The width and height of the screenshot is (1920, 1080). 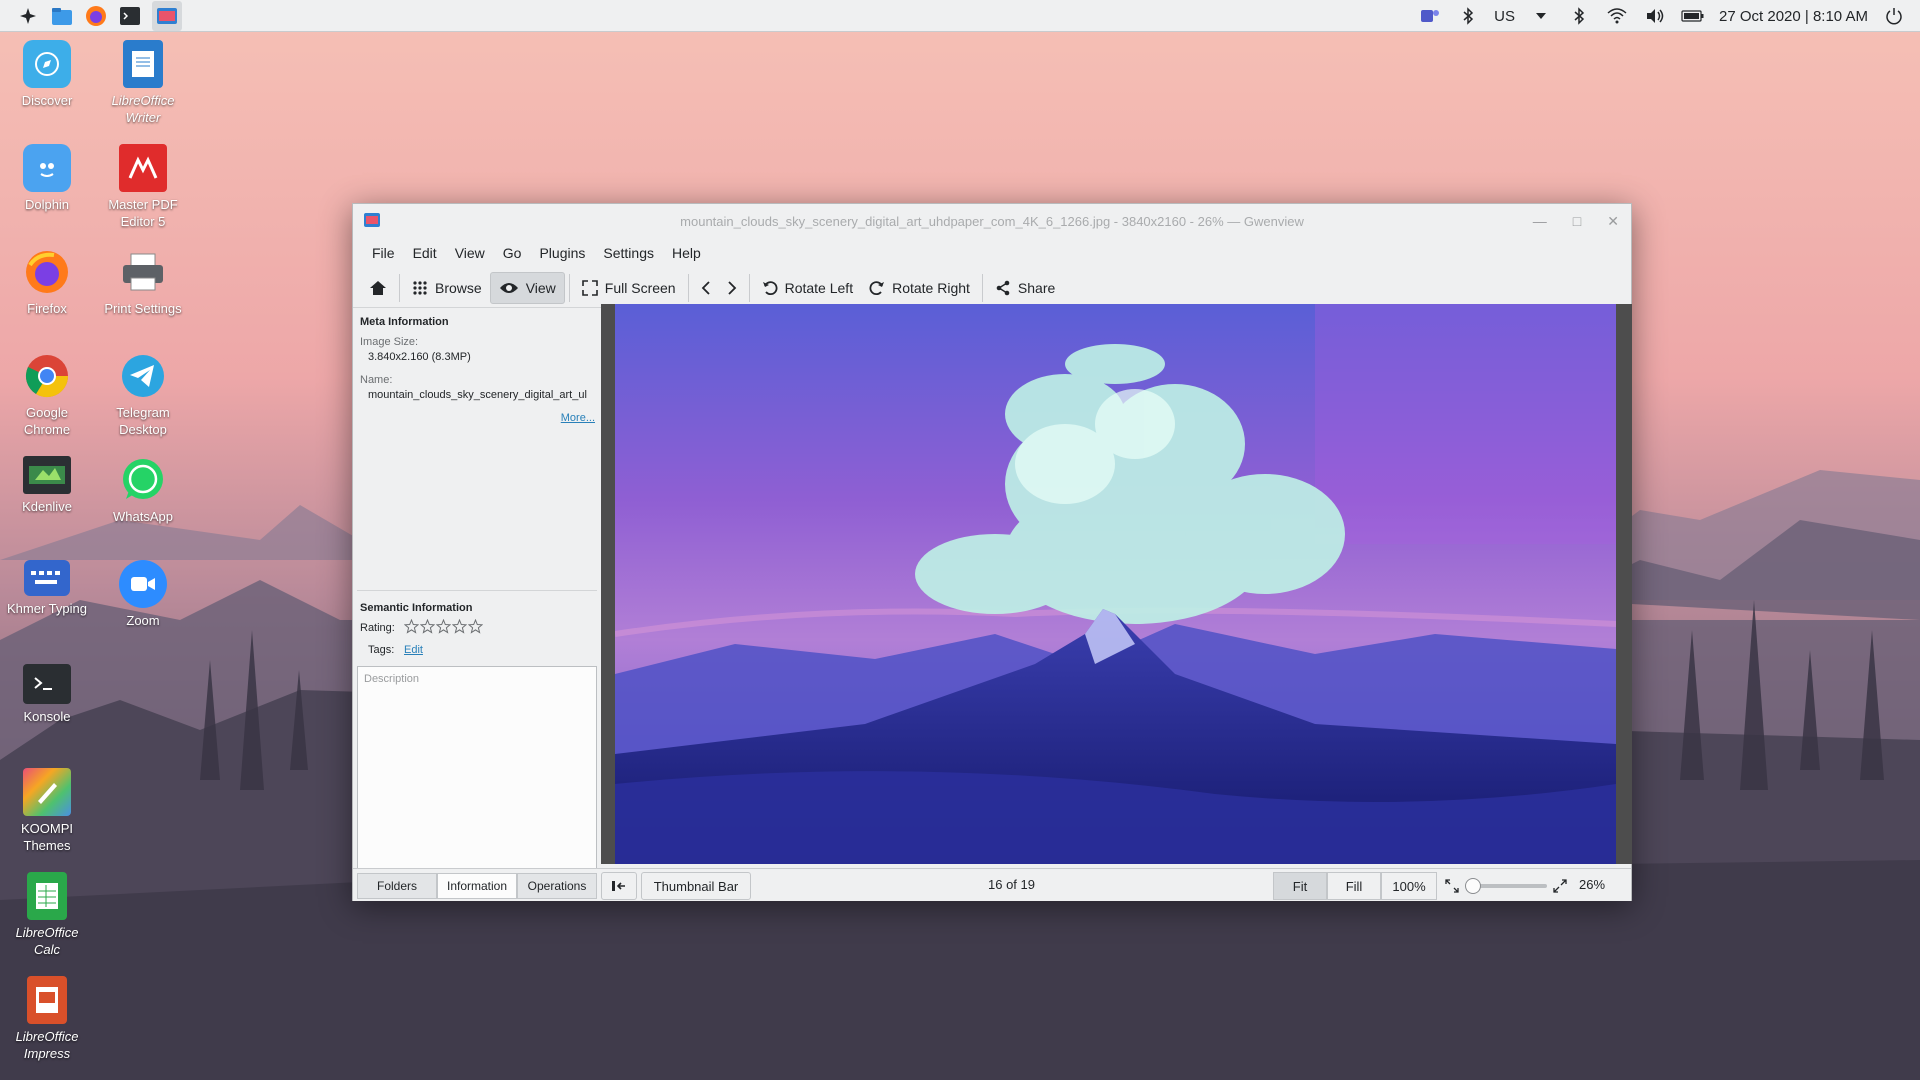 I want to click on desktop-icon-libreoffice-writer: LibreOffice Writer, so click(x=143, y=83).